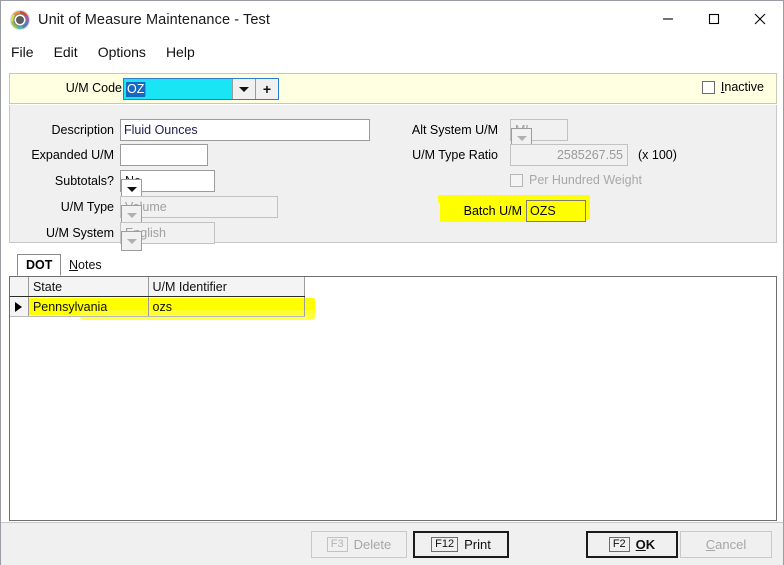  What do you see at coordinates (372, 544) in the screenshot?
I see `delete-label: Delete` at bounding box center [372, 544].